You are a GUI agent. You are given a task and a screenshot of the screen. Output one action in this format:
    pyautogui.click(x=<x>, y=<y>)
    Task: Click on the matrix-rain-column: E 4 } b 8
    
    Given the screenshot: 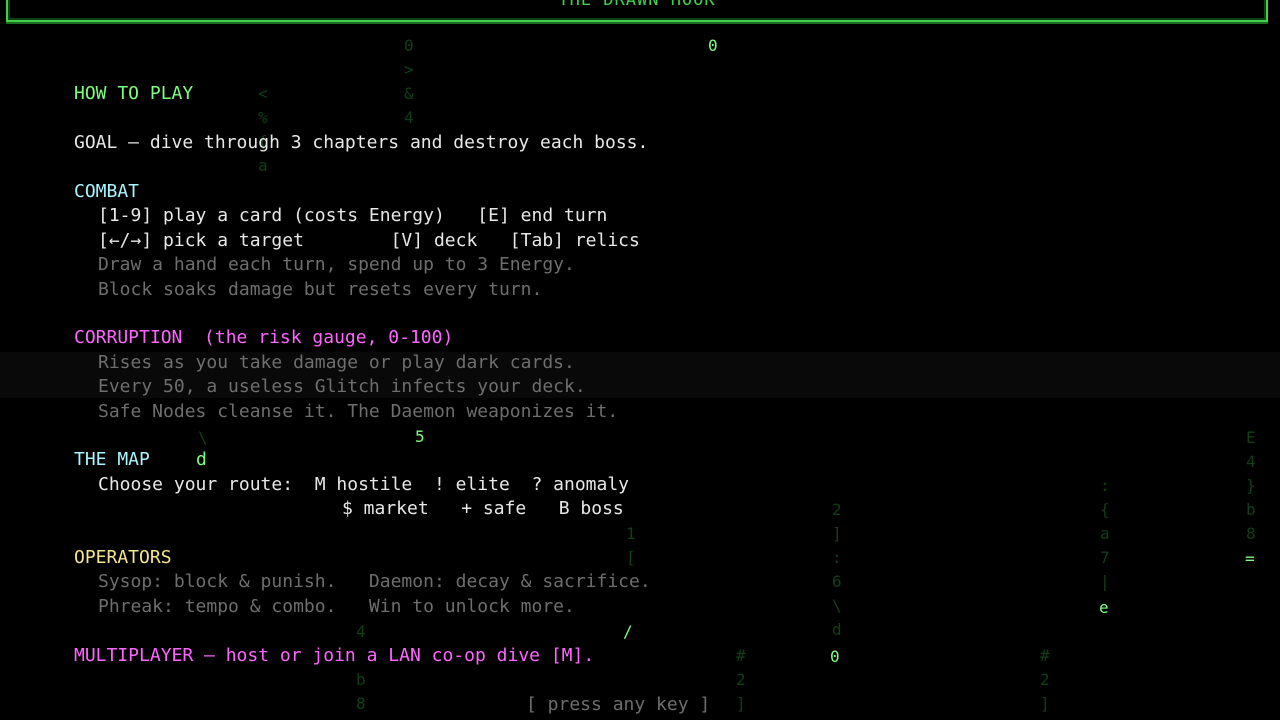 What is the action you would take?
    pyautogui.click(x=1251, y=485)
    